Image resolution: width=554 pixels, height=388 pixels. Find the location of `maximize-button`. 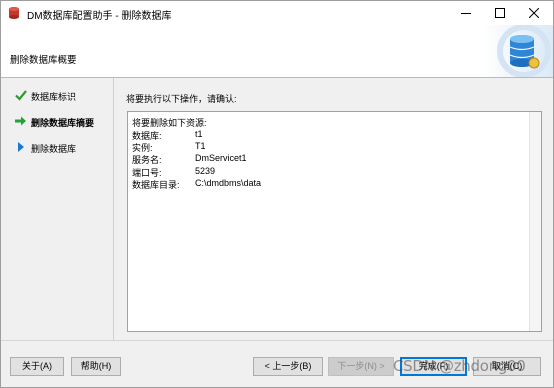

maximize-button is located at coordinates (500, 13).